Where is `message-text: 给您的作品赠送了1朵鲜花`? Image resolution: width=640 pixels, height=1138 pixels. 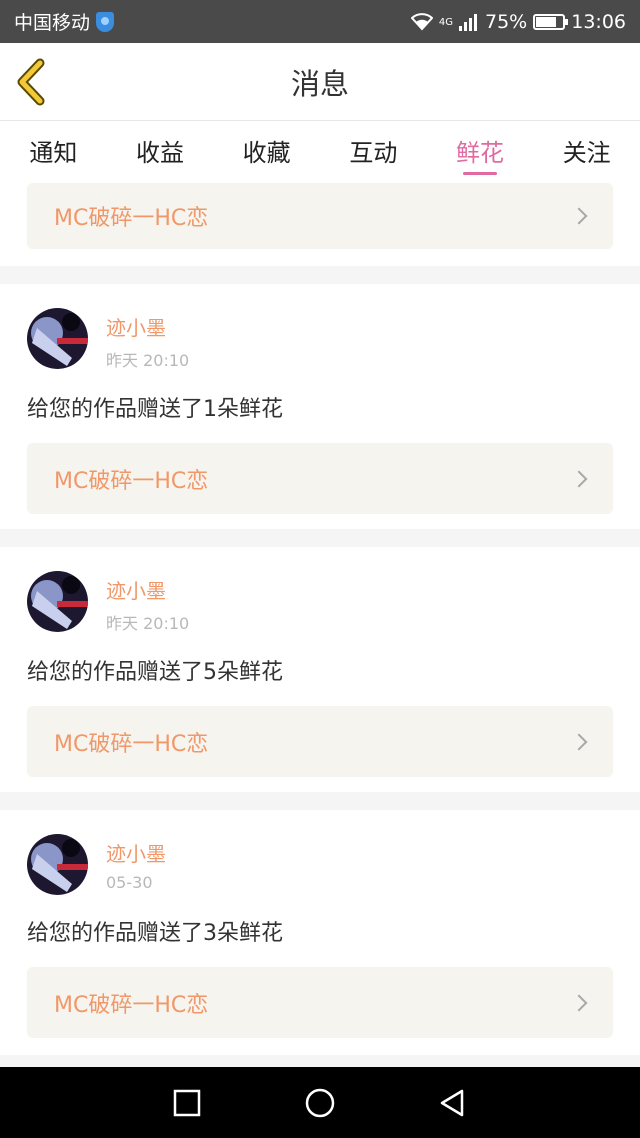 message-text: 给您的作品赠送了1朵鲜花 is located at coordinates (155, 409).